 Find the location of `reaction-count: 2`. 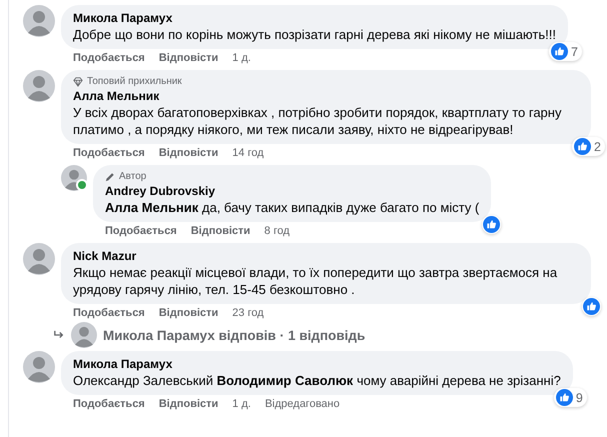

reaction-count: 2 is located at coordinates (588, 146).